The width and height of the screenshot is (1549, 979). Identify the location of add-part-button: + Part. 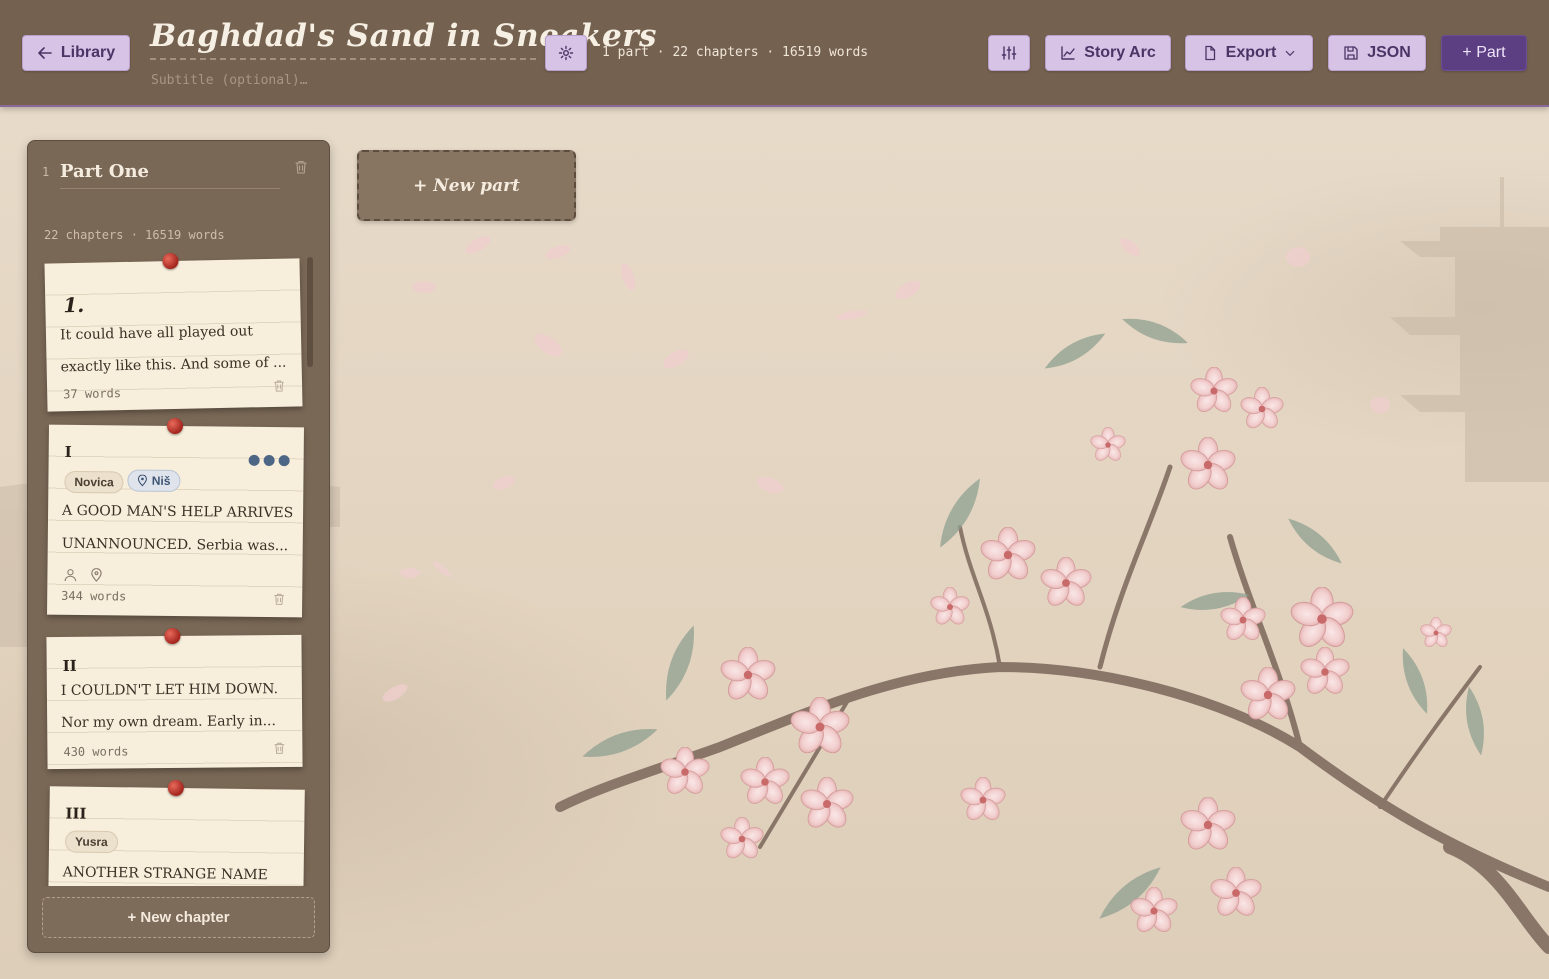
(1484, 53).